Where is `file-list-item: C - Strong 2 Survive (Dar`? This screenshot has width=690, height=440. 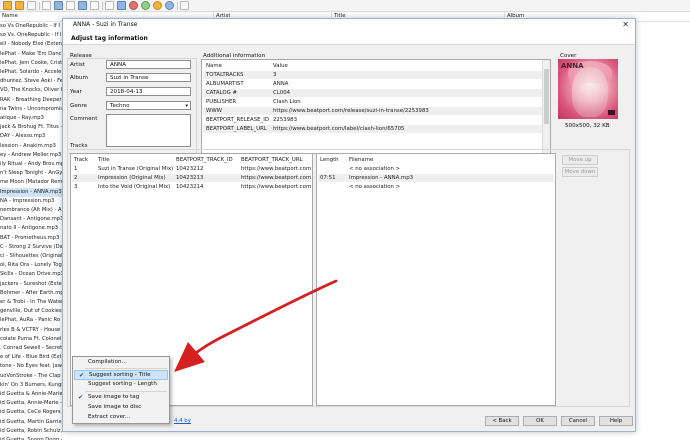 file-list-item: C - Strong 2 Survive (Dar is located at coordinates (31, 247).